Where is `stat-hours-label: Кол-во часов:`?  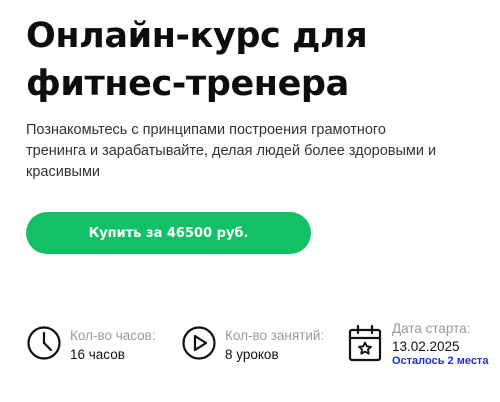
stat-hours-label: Кол-во часов: is located at coordinates (113, 335).